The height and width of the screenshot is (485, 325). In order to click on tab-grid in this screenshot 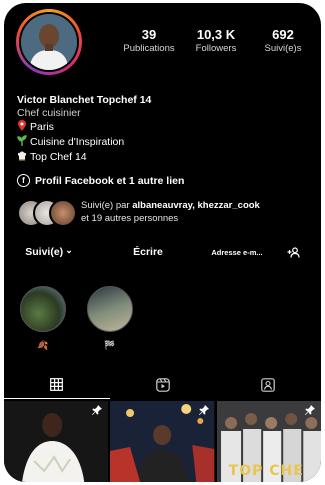, I will do `click(57, 385)`.